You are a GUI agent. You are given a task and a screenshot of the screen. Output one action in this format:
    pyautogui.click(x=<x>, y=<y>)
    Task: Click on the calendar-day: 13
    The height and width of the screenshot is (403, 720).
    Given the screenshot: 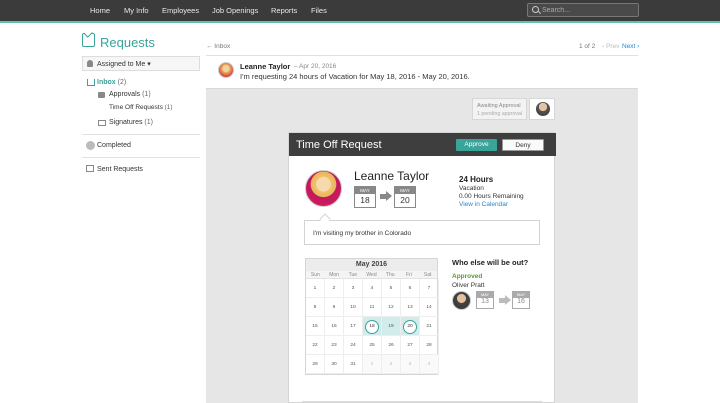 What is the action you would take?
    pyautogui.click(x=410, y=307)
    